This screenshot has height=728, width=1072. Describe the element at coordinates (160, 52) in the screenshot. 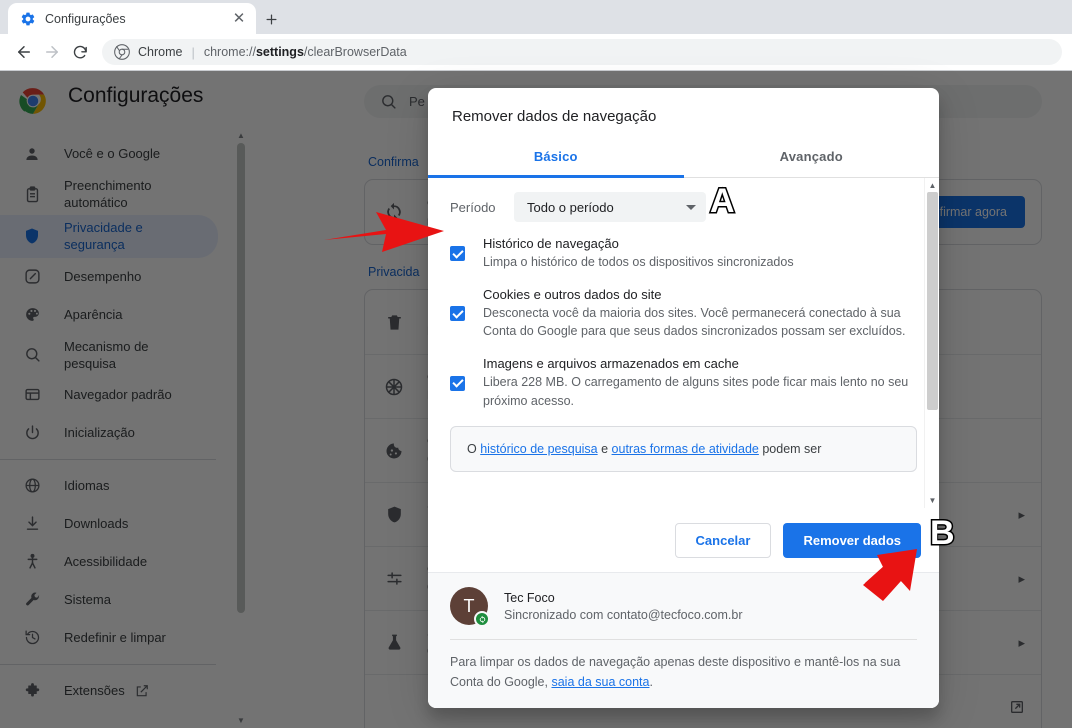

I see `omnibox-site-label: Chrome` at that location.